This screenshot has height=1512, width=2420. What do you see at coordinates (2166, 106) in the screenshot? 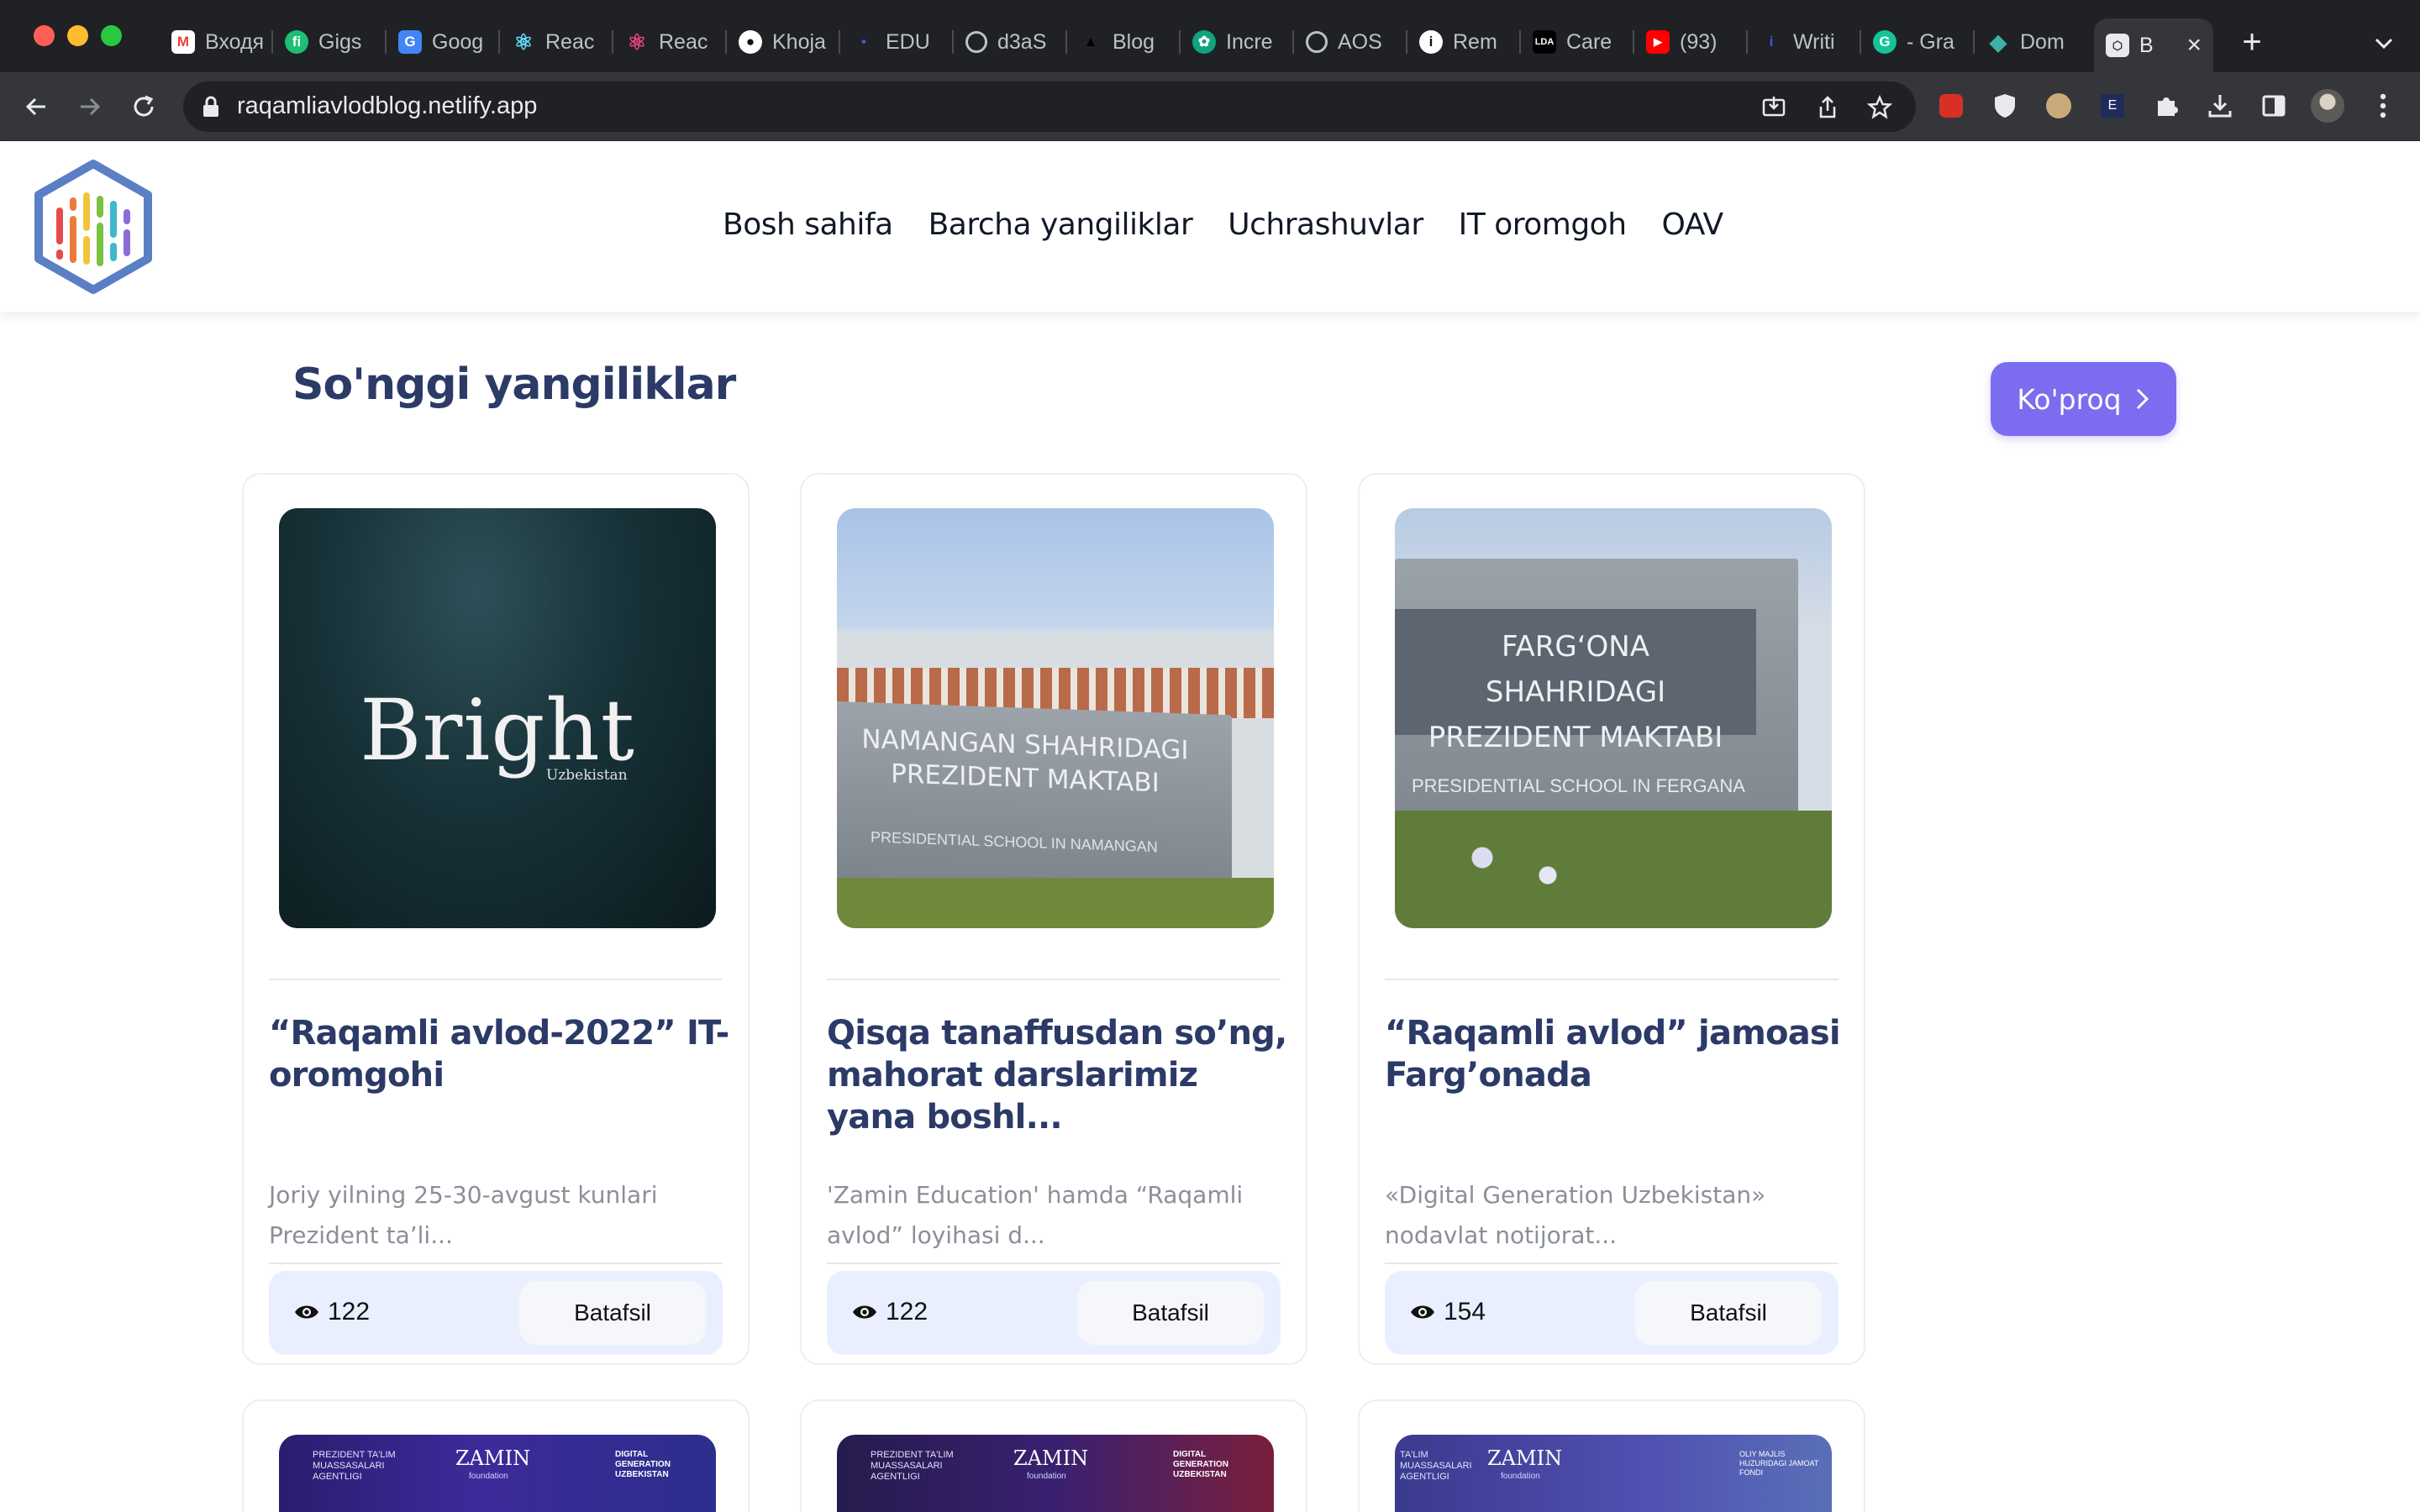
I see `extensions-button` at bounding box center [2166, 106].